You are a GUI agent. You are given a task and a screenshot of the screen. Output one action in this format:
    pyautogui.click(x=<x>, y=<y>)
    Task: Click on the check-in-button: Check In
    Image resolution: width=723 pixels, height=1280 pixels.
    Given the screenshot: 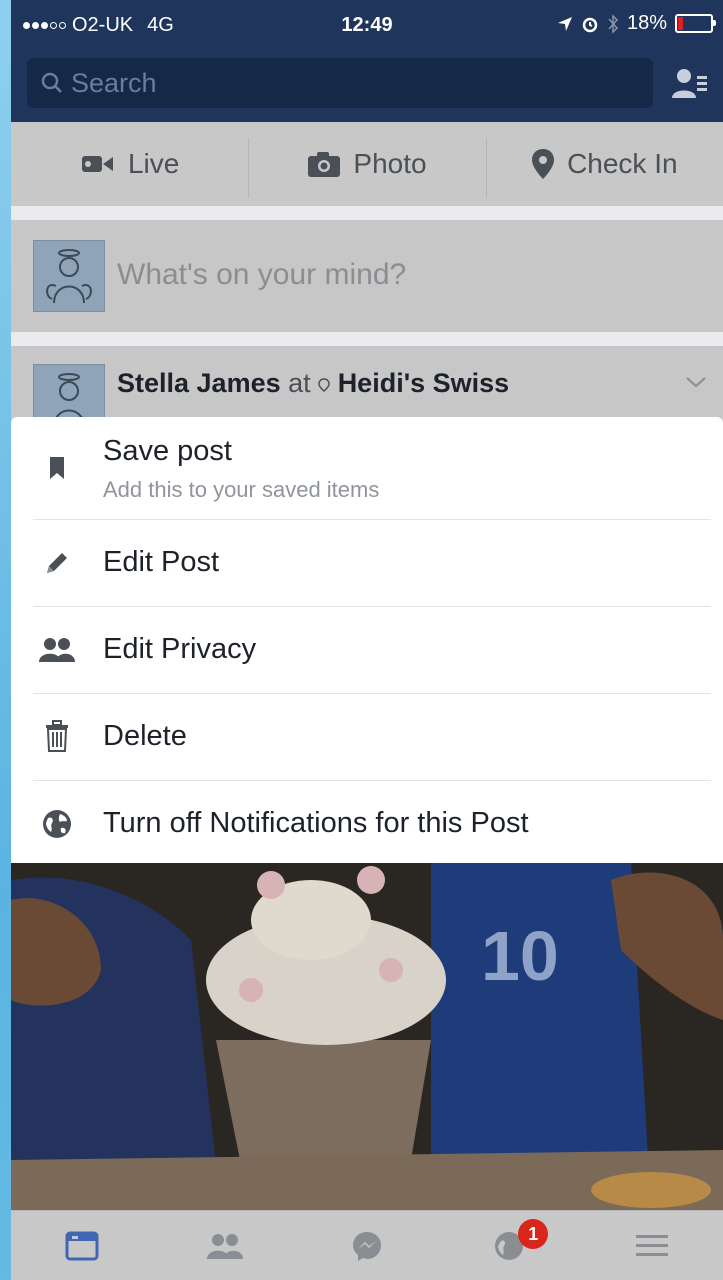 What is the action you would take?
    pyautogui.click(x=604, y=168)
    